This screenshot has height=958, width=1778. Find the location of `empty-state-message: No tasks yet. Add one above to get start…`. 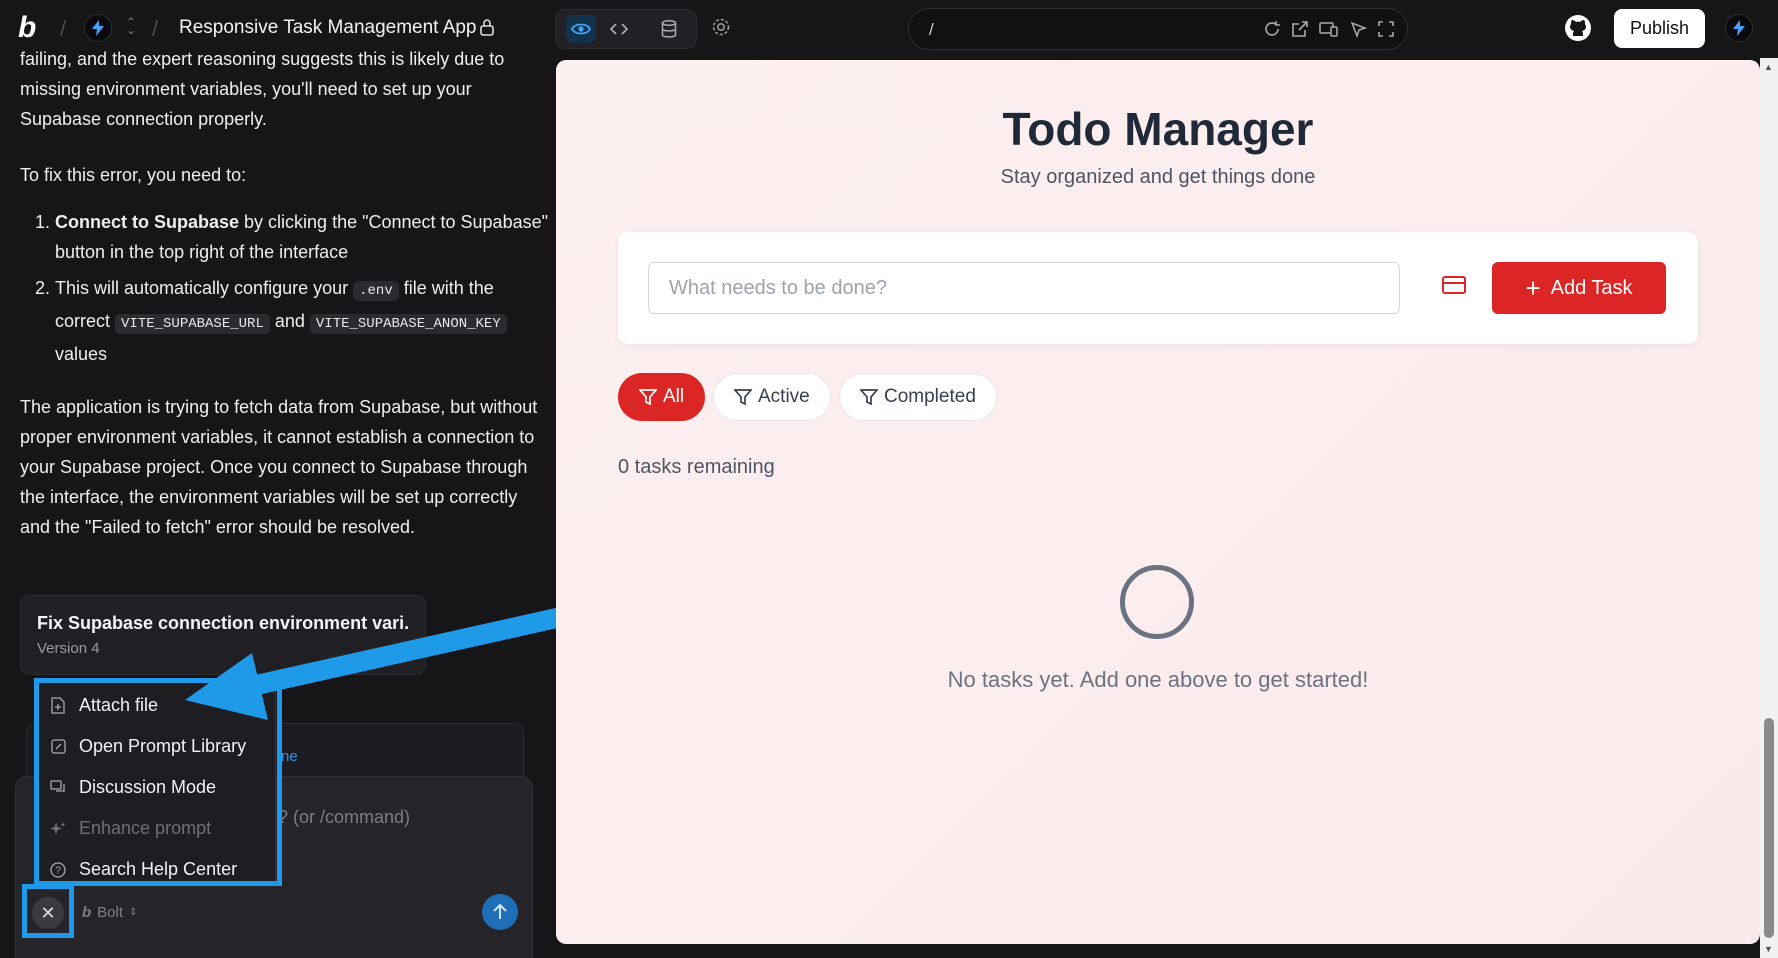

empty-state-message: No tasks yet. Add one above to get start… is located at coordinates (1158, 679).